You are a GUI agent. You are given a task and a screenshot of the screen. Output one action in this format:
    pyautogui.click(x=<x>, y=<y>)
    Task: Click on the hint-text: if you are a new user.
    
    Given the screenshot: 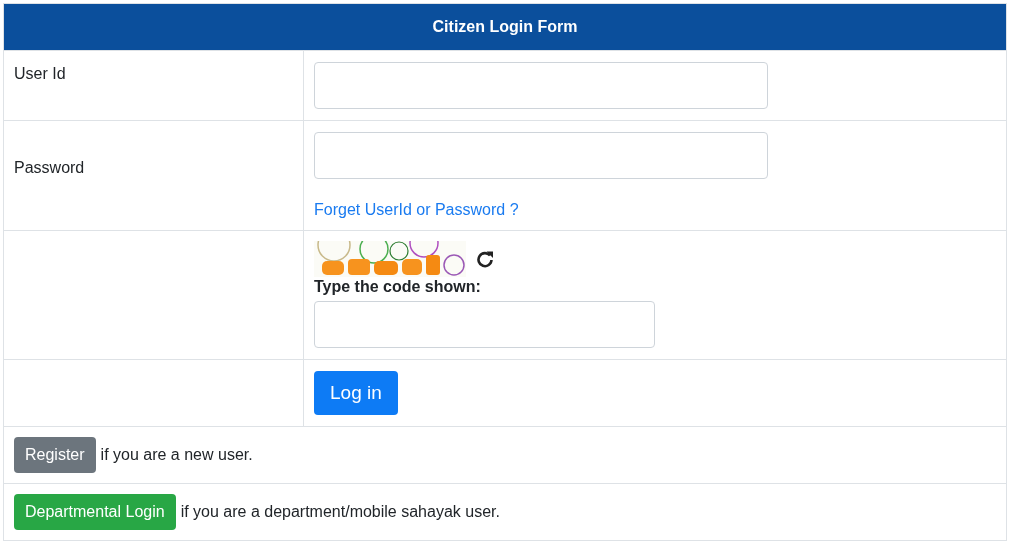 What is the action you would take?
    pyautogui.click(x=176, y=455)
    